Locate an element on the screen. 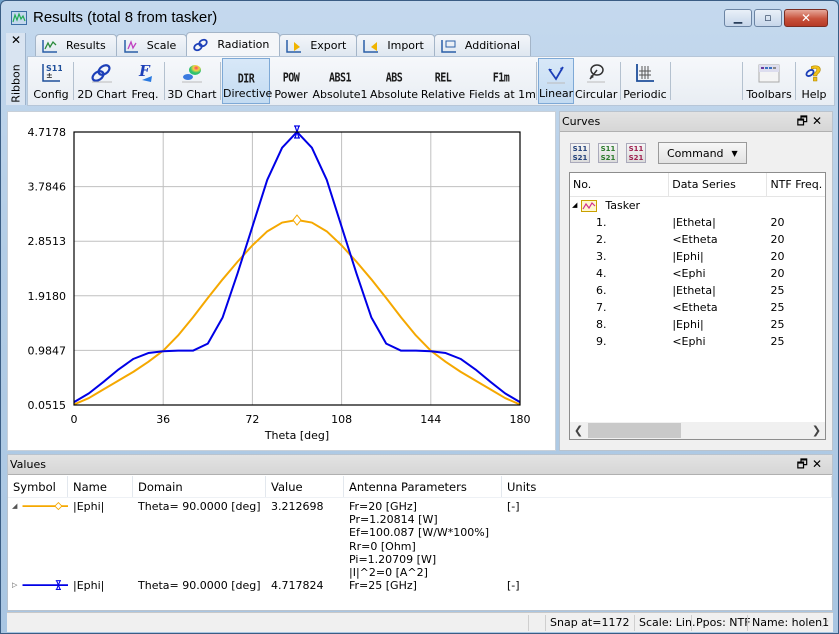 The width and height of the screenshot is (839, 634). row-expander-icon: ▷ is located at coordinates (15, 585).